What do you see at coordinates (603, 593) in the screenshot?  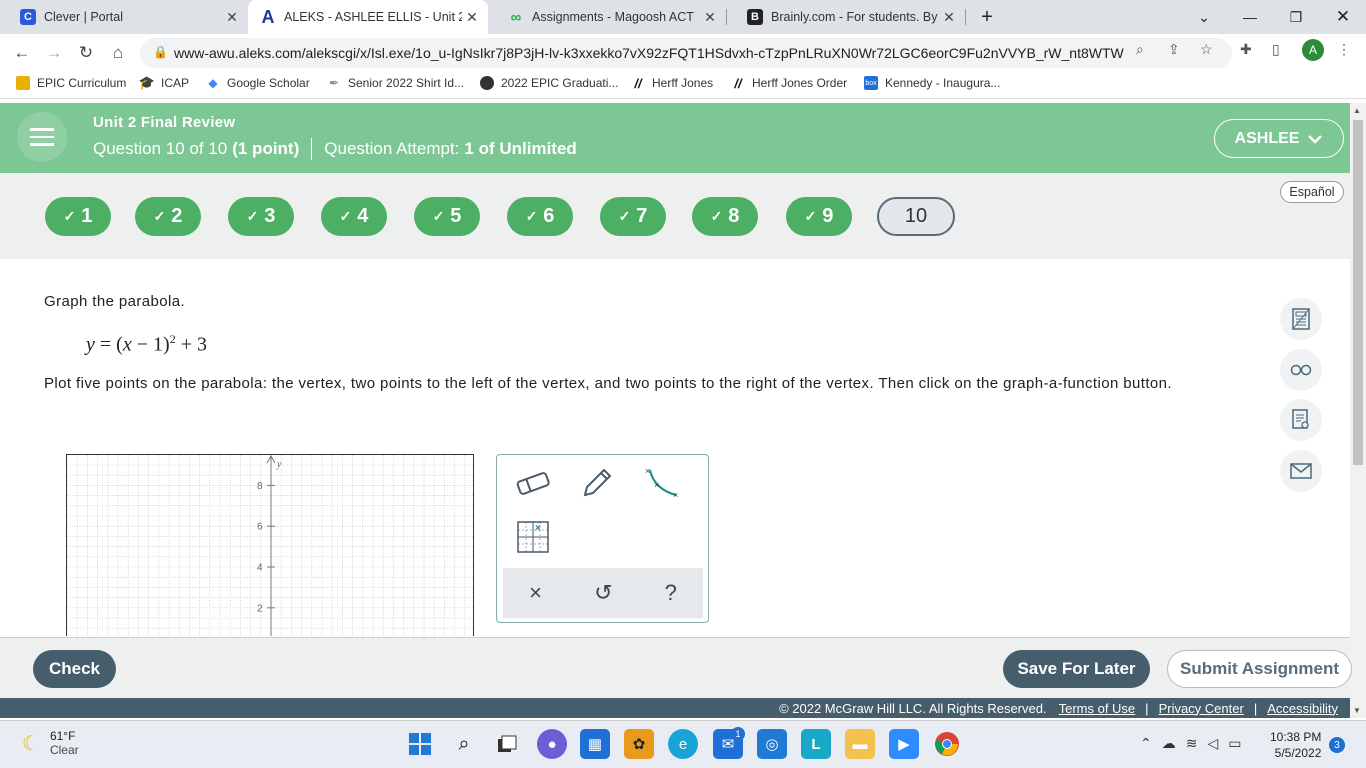 I see `undo-button: ↺` at bounding box center [603, 593].